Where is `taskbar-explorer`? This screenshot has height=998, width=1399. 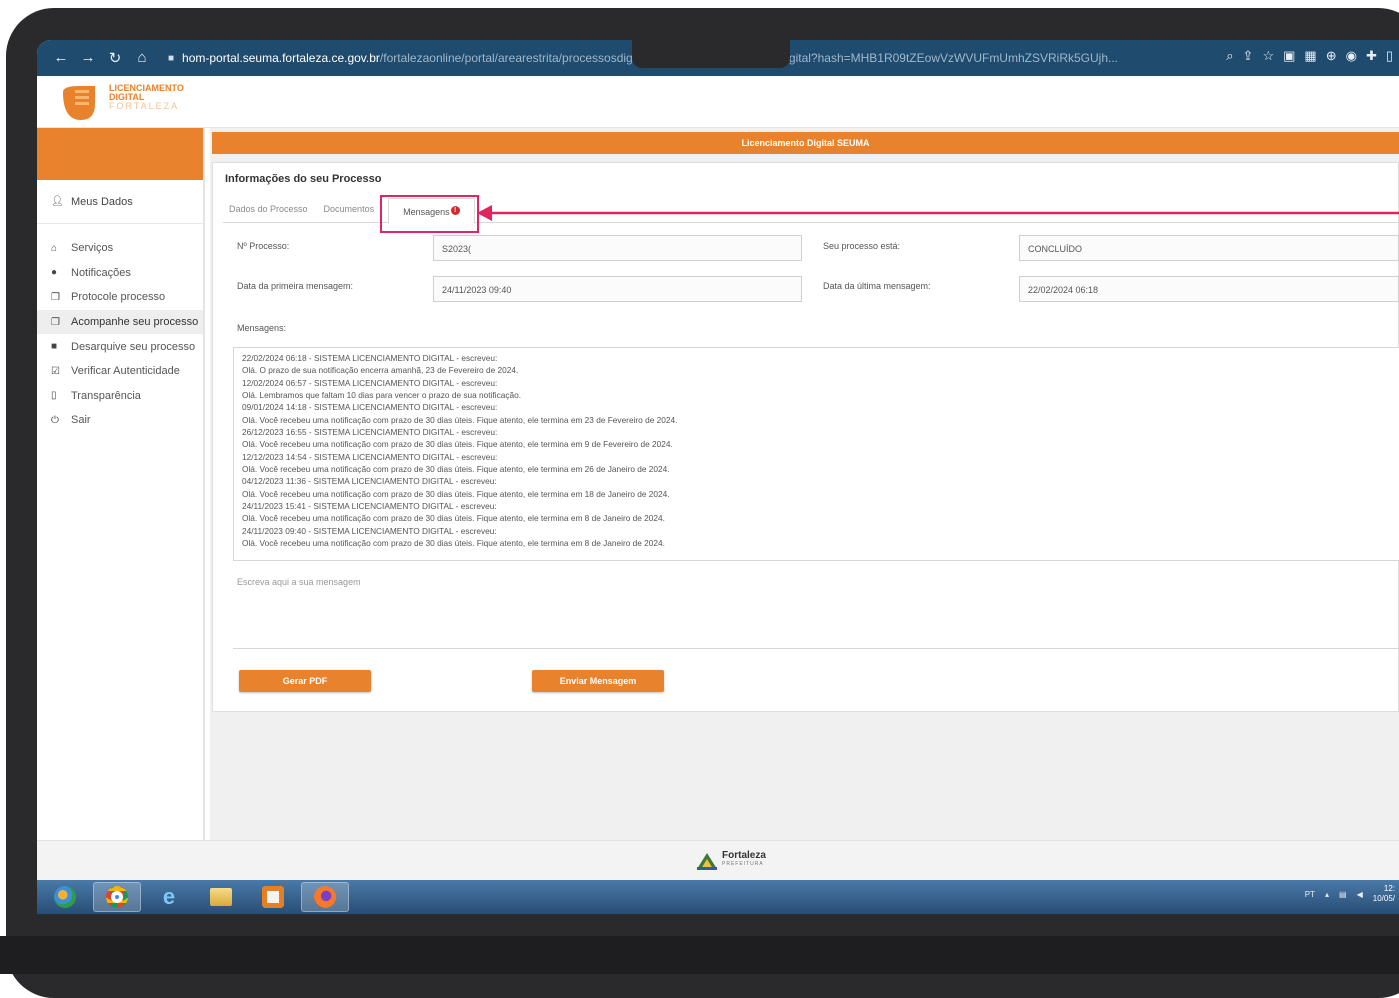 taskbar-explorer is located at coordinates (221, 897).